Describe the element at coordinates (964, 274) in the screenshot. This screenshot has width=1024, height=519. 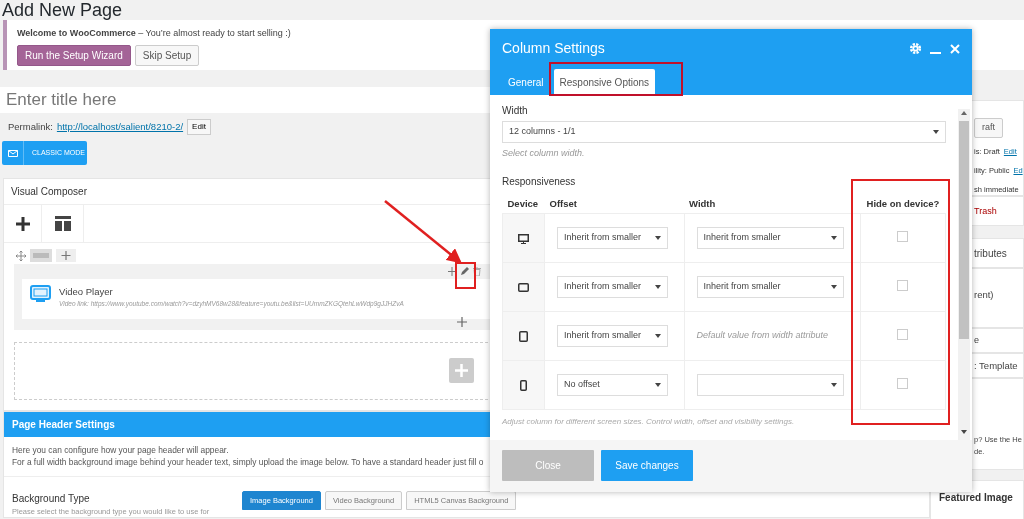
I see `scrollbar` at that location.